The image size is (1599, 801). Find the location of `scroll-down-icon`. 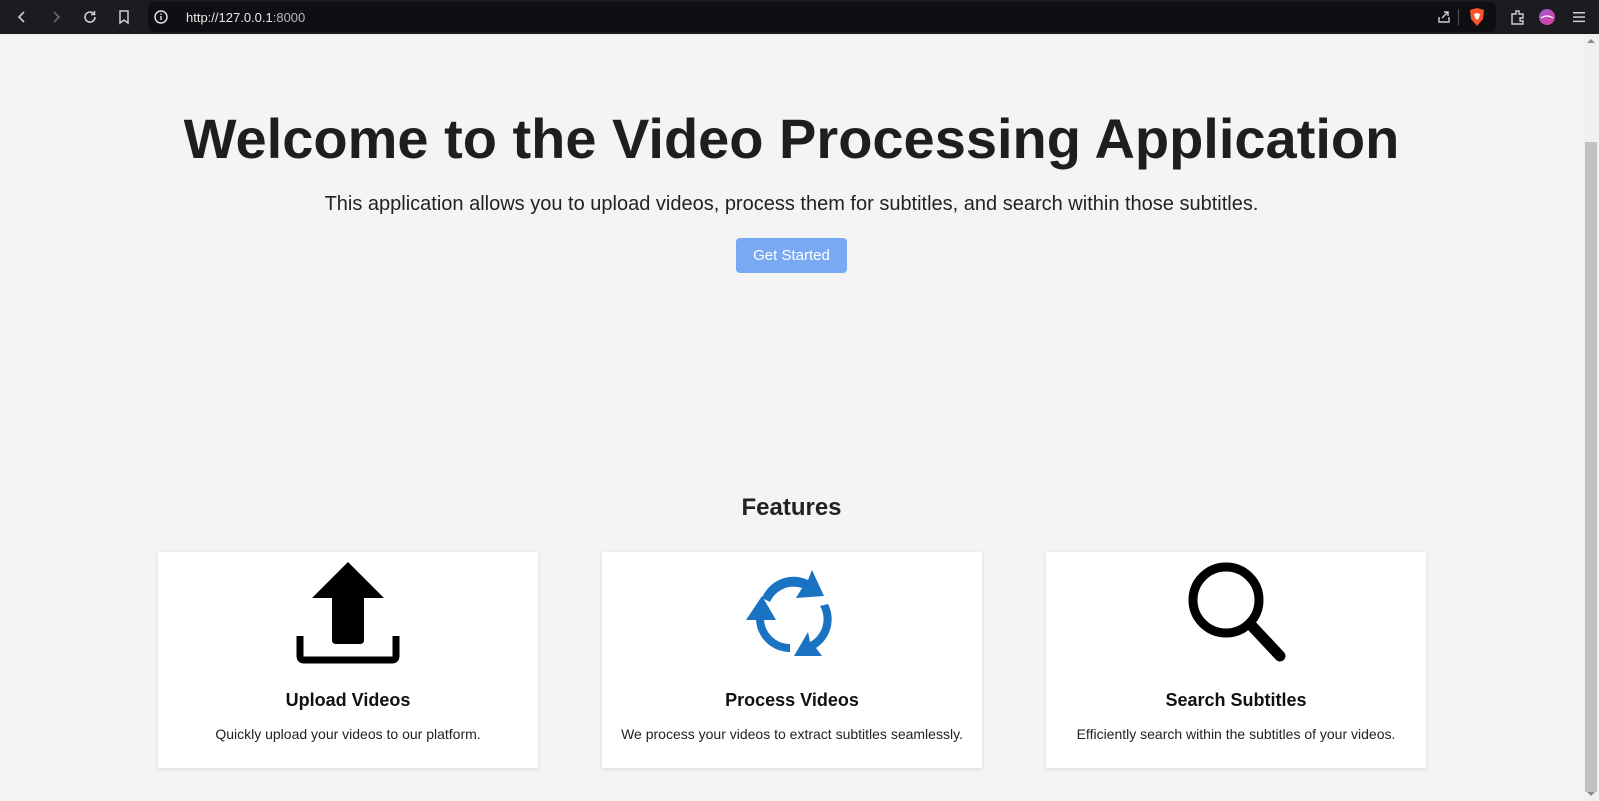

scroll-down-icon is located at coordinates (1591, 794).